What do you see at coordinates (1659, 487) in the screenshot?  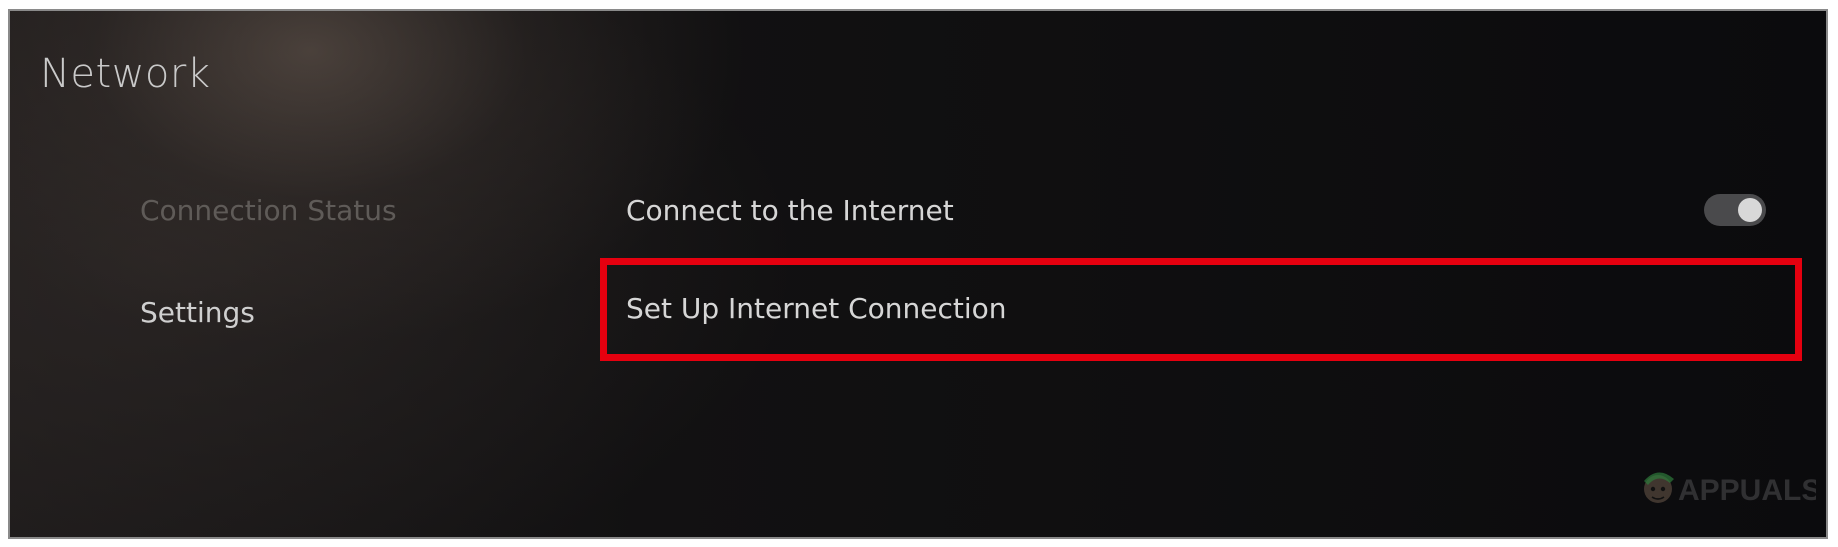 I see `mascot-icon` at bounding box center [1659, 487].